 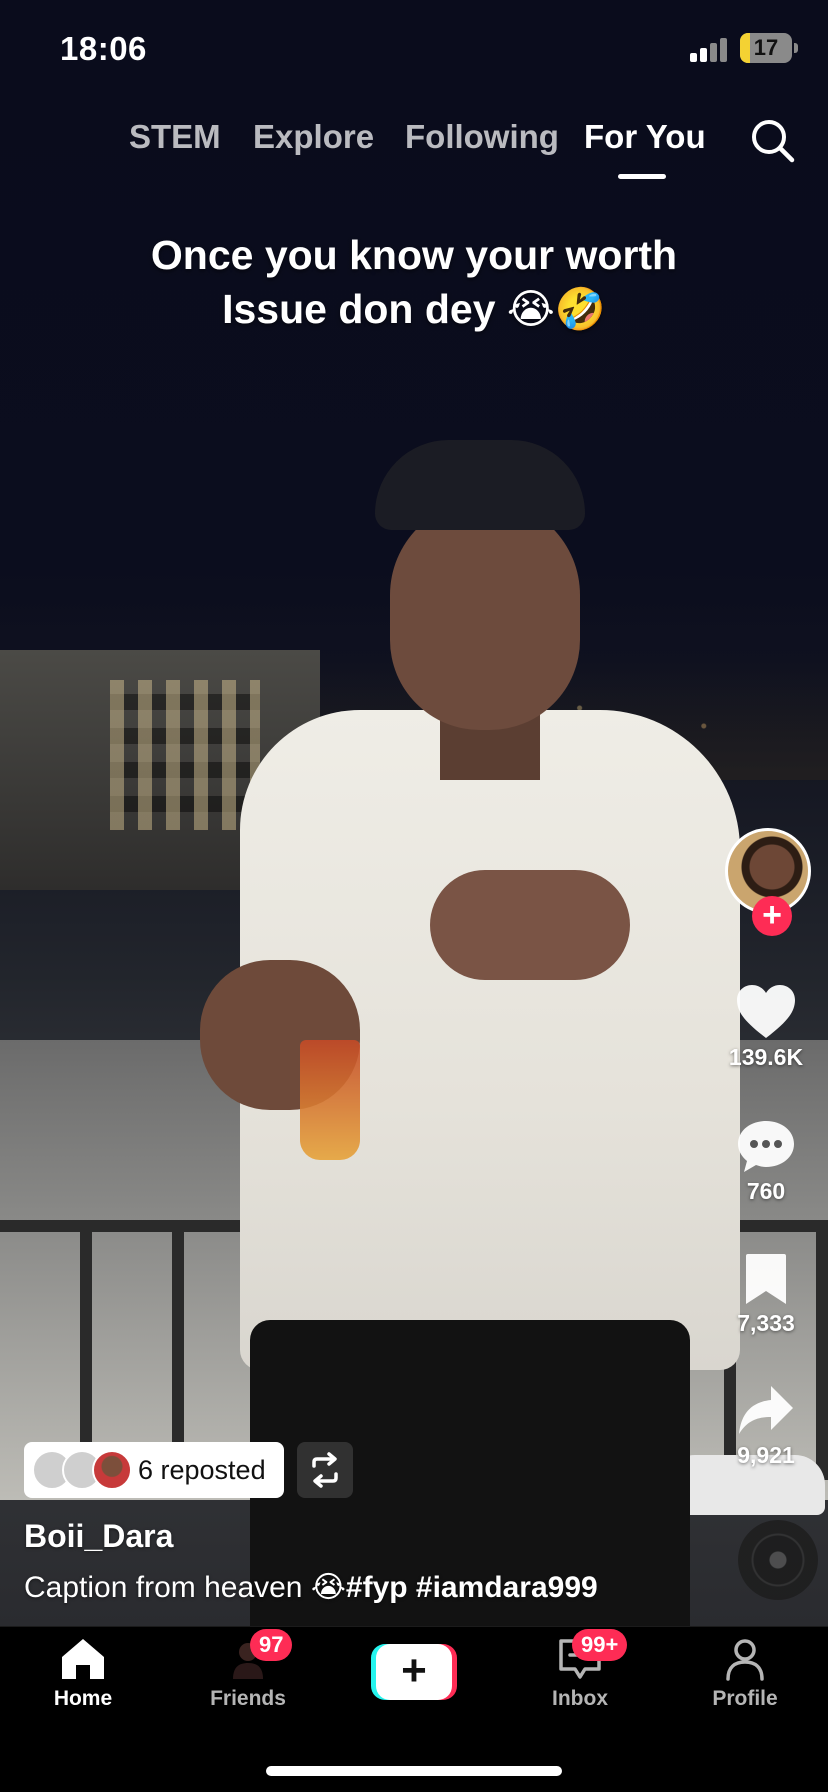 I want to click on like-button: 139.6K, so click(x=766, y=1027).